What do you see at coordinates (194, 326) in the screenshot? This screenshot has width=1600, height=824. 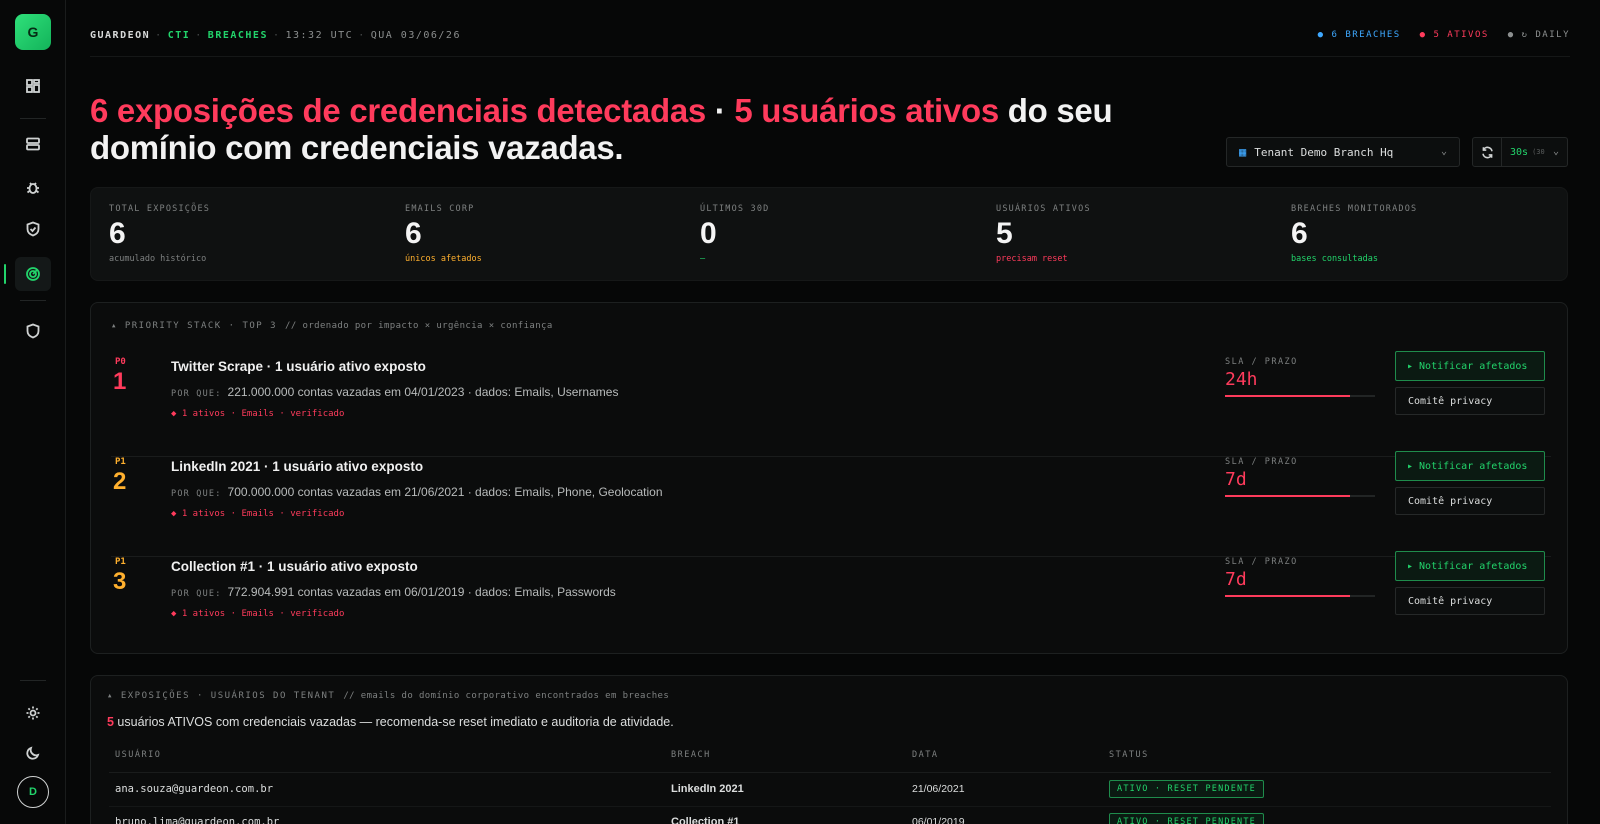 I see `priority-title: ▴ PRIORITY STACK · TOP 3` at bounding box center [194, 326].